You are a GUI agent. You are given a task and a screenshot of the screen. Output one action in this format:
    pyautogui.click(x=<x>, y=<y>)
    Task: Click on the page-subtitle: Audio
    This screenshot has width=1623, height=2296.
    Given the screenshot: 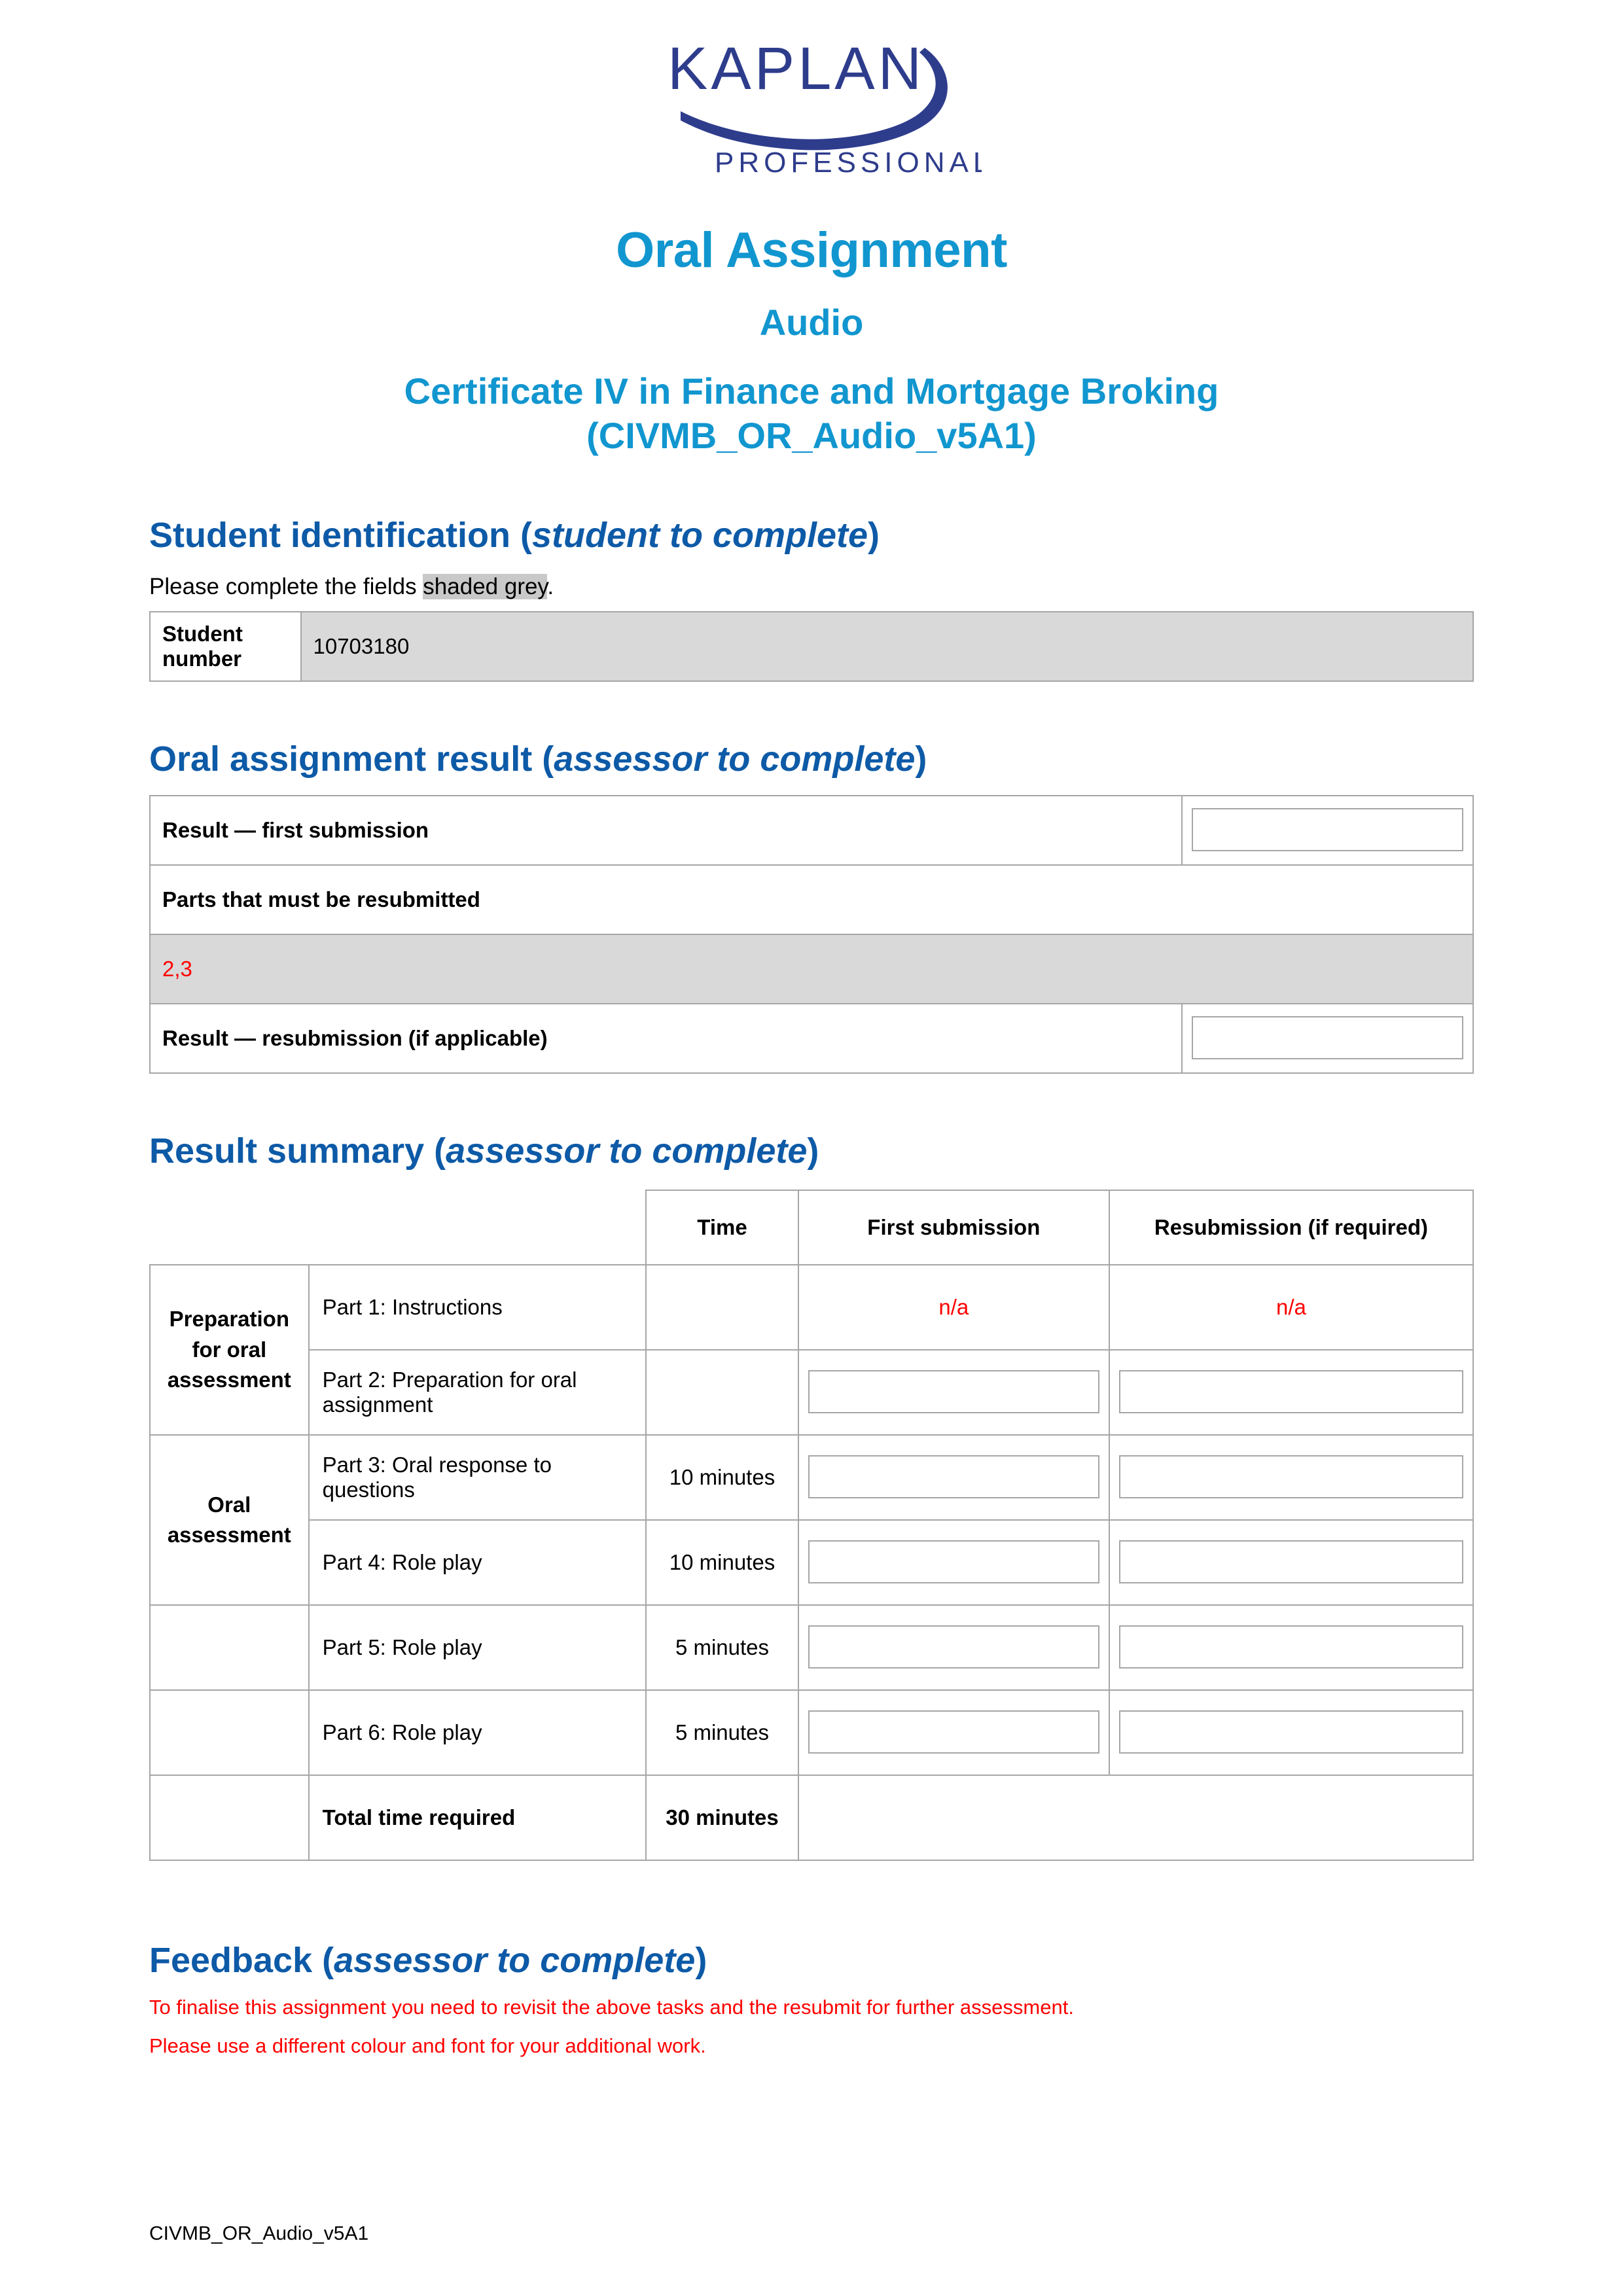 What is the action you would take?
    pyautogui.click(x=811, y=323)
    